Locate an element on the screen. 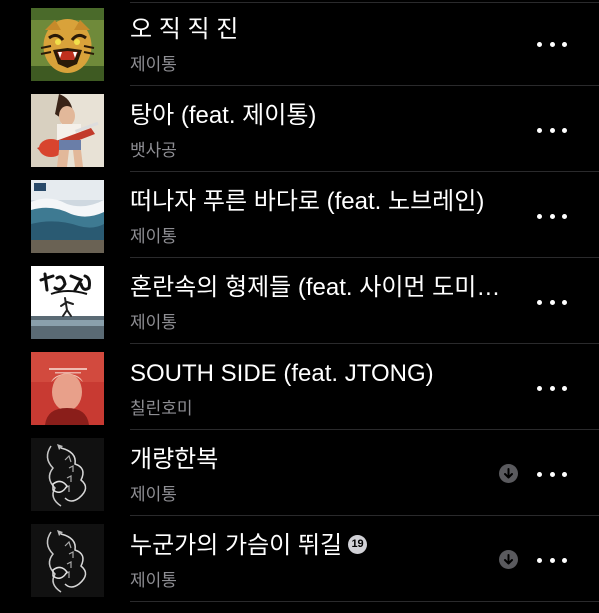 This screenshot has height=613, width=599. track-row: 누군가의 가슴이 뛰길 19 제이통 is located at coordinates (299, 559).